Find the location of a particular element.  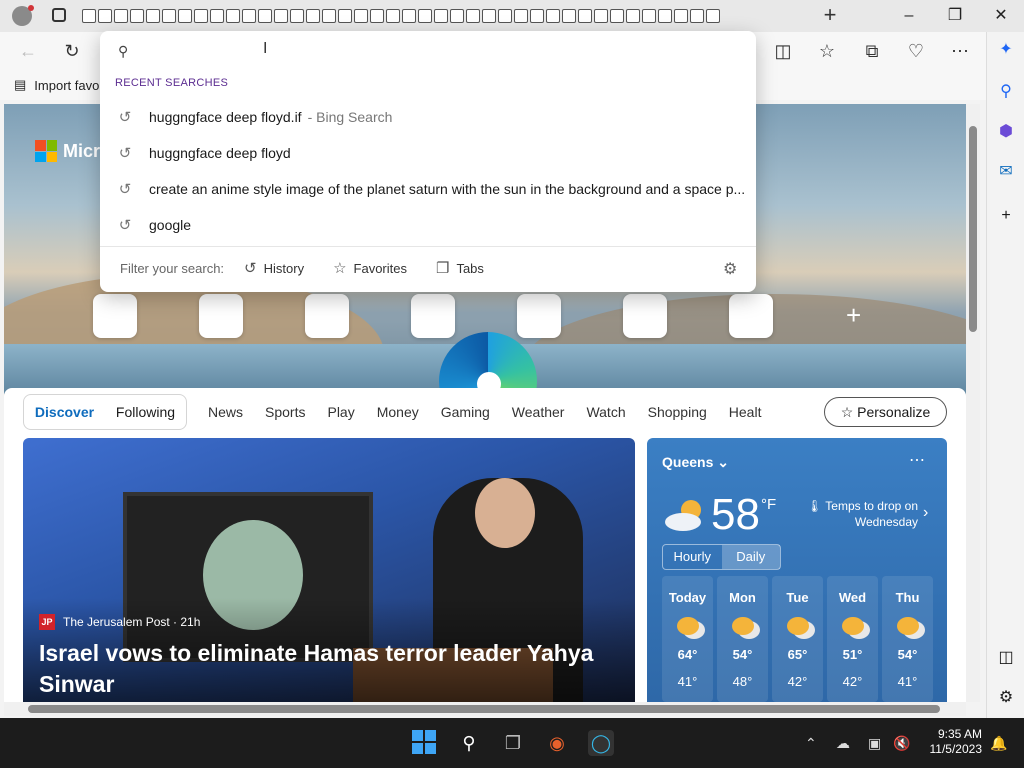

weather-alert: 🌡 Temps to drop on Wednesday is located at coordinates (861, 514).